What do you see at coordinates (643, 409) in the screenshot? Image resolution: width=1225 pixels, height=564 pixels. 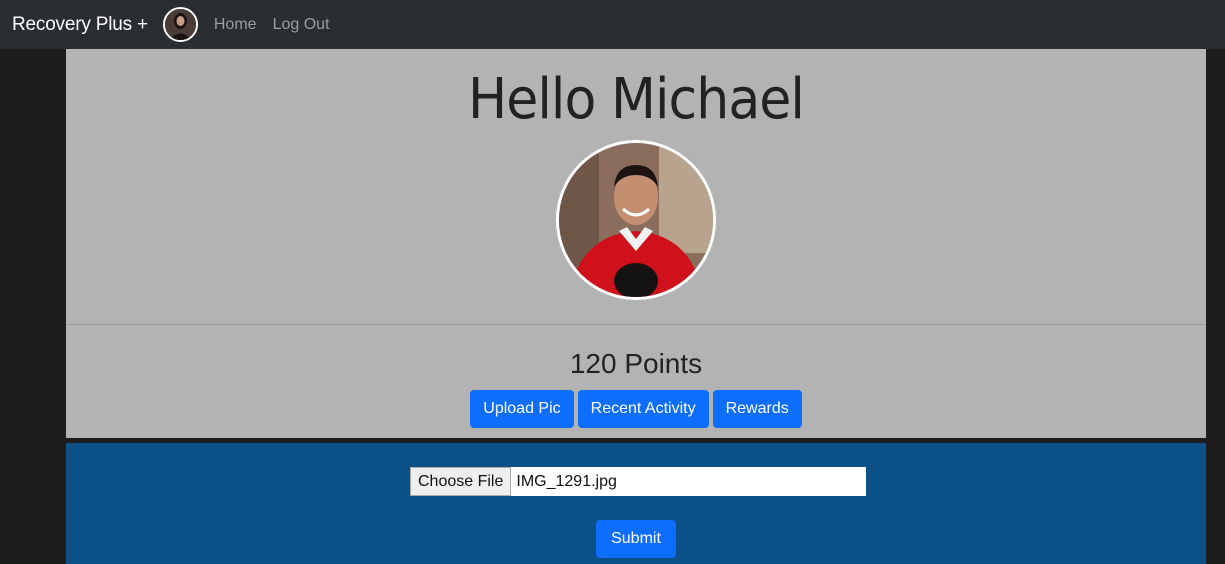 I see `recent-activity-button: Recent Activity` at bounding box center [643, 409].